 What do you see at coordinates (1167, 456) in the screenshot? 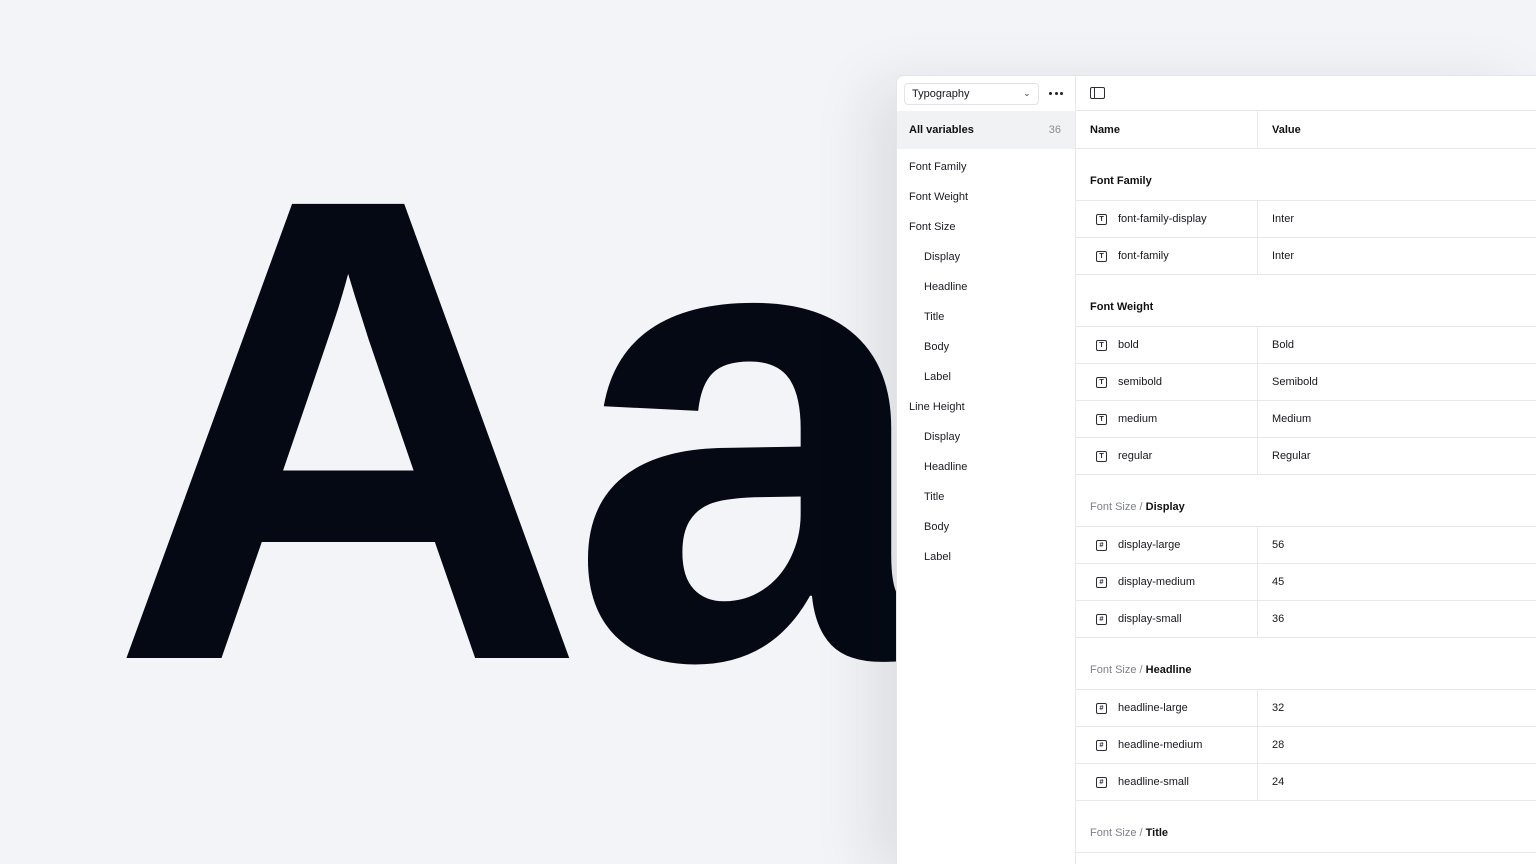
I see `variable-name-cell: Tregular` at bounding box center [1167, 456].